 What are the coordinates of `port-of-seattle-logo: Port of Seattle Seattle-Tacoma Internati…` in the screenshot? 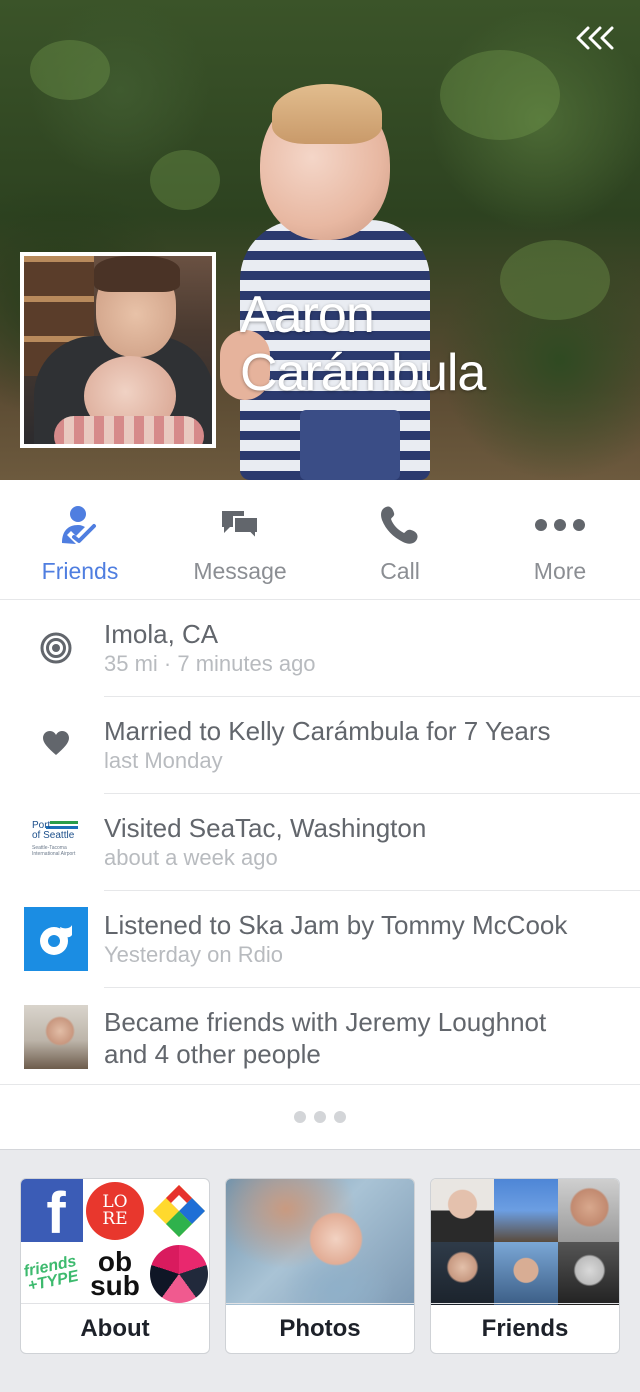 It's located at (56, 842).